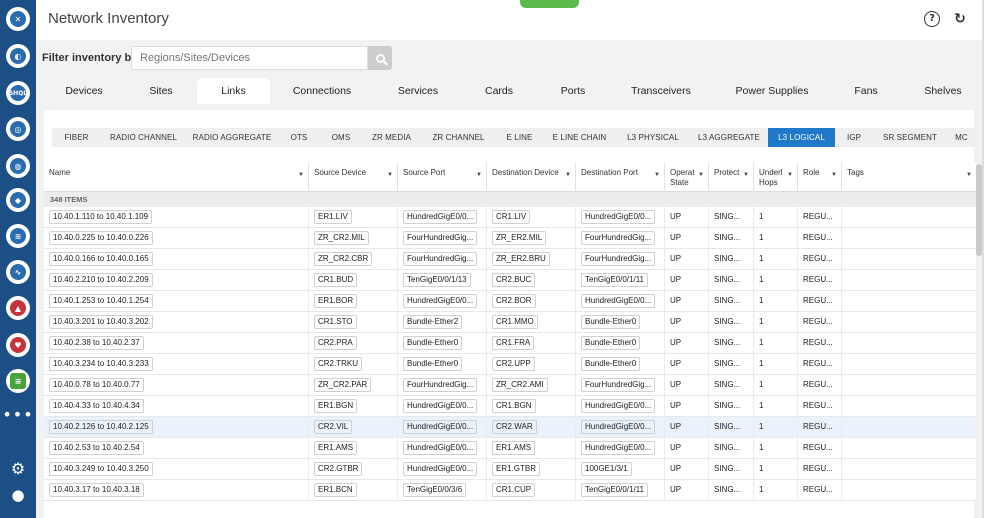 Image resolution: width=984 pixels, height=518 pixels. Describe the element at coordinates (519, 137) in the screenshot. I see `subtab-e-line: E LINE` at that location.